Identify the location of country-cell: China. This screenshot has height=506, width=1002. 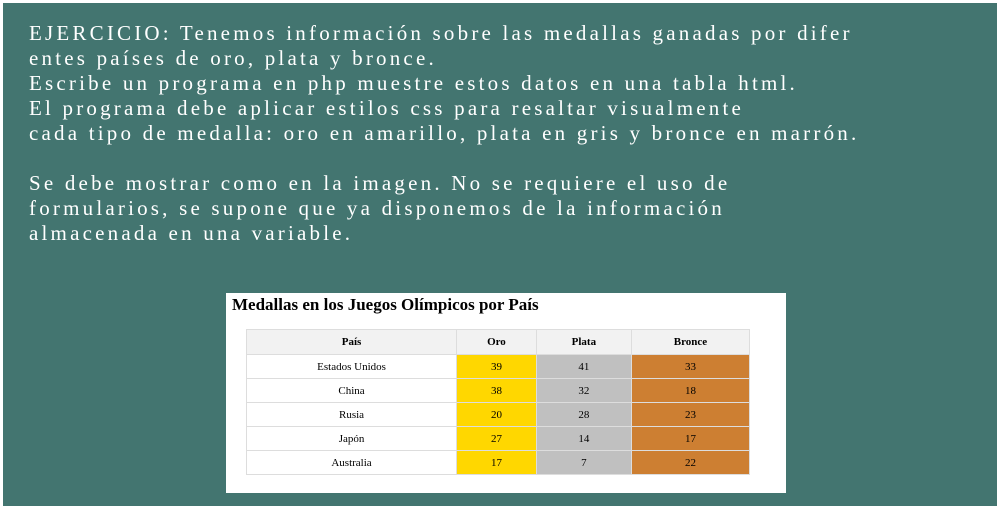
(351, 390).